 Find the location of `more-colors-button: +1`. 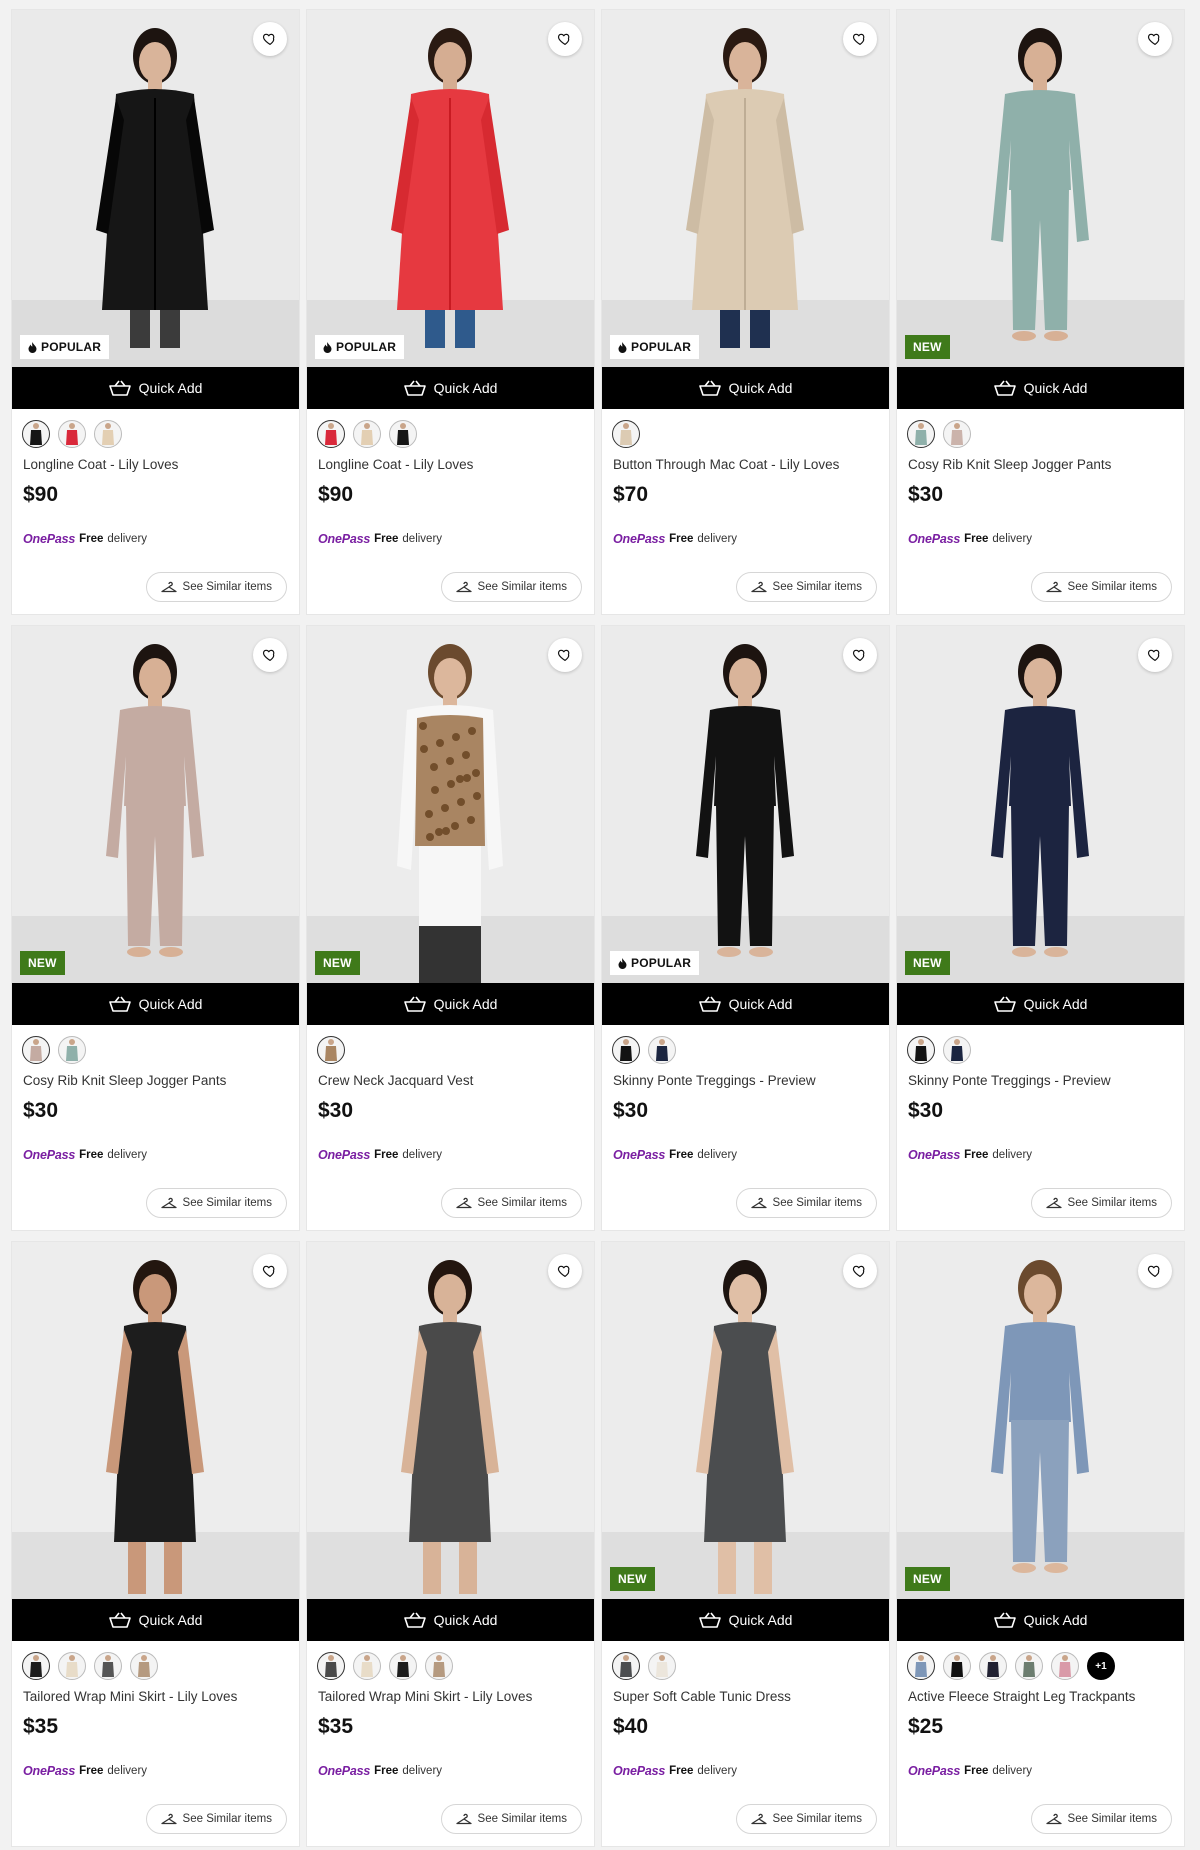

more-colors-button: +1 is located at coordinates (1101, 1666).